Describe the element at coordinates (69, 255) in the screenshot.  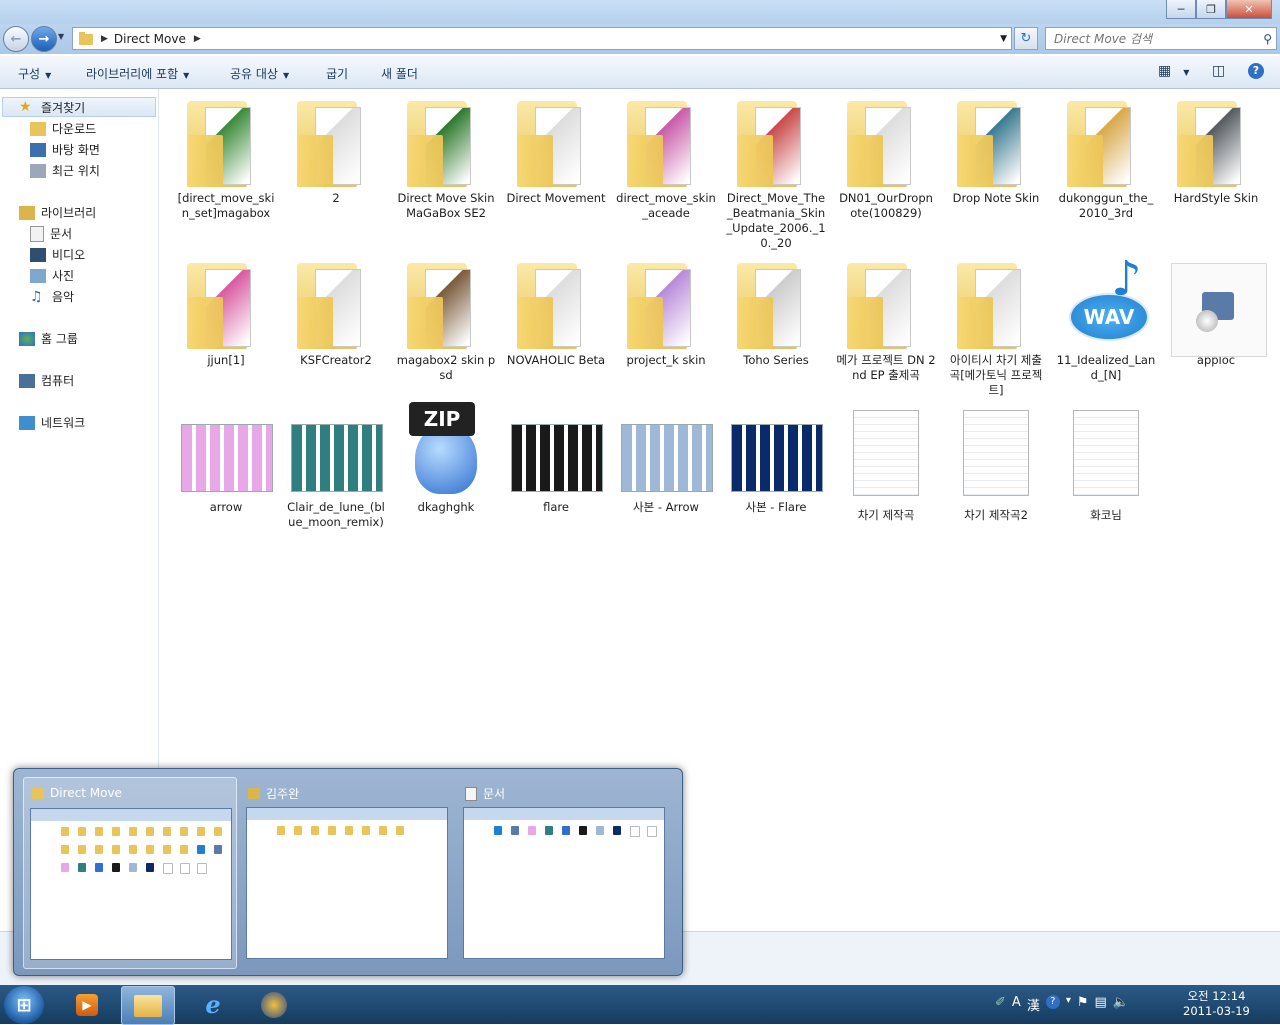
I see `nav-videos-label: 비디오` at that location.